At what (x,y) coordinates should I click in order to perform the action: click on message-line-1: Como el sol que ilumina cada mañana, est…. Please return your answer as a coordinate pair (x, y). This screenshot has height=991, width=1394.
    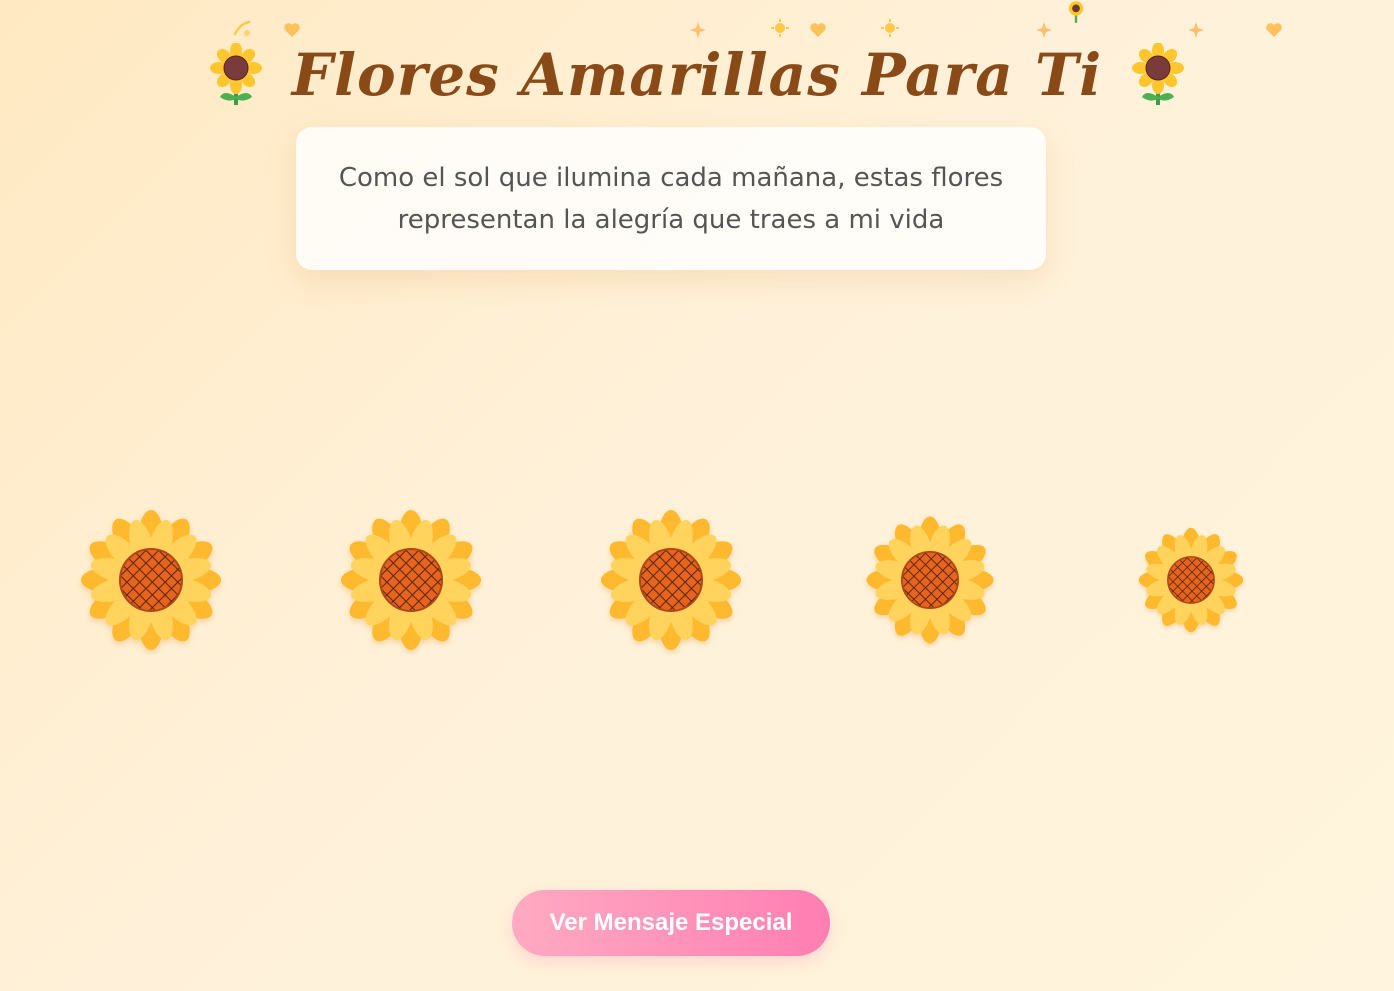
    Looking at the image, I should click on (671, 177).